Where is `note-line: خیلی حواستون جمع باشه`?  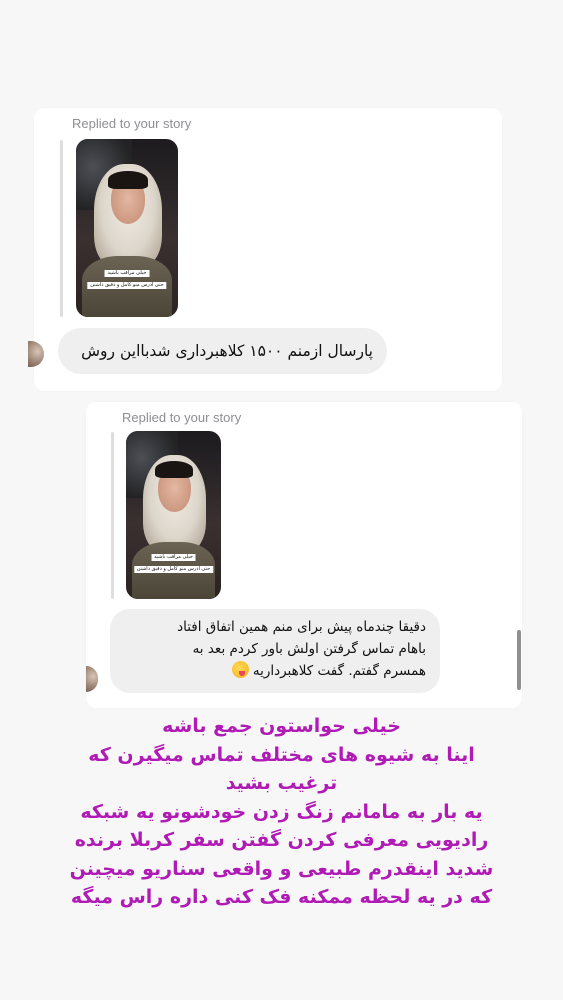 note-line: خیلی حواستون جمع باشه is located at coordinates (281, 726).